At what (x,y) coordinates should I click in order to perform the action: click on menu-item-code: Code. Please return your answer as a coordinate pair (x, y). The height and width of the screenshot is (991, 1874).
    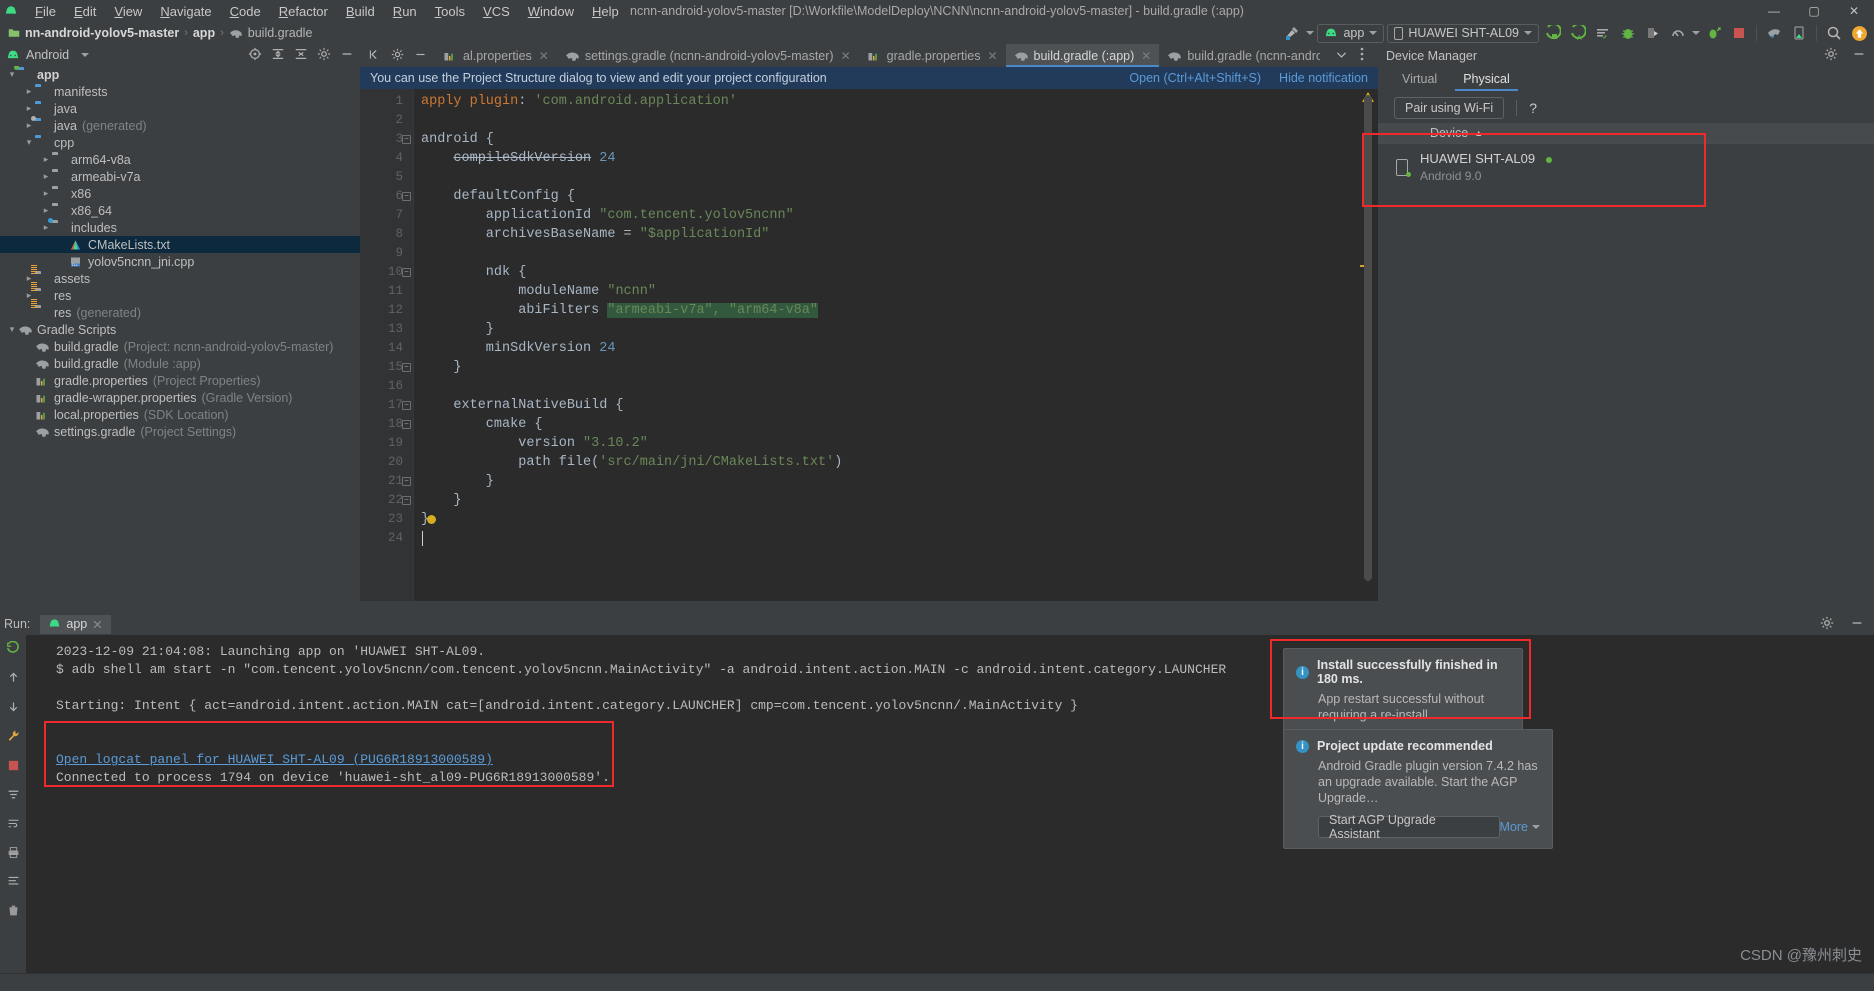
    Looking at the image, I should click on (245, 11).